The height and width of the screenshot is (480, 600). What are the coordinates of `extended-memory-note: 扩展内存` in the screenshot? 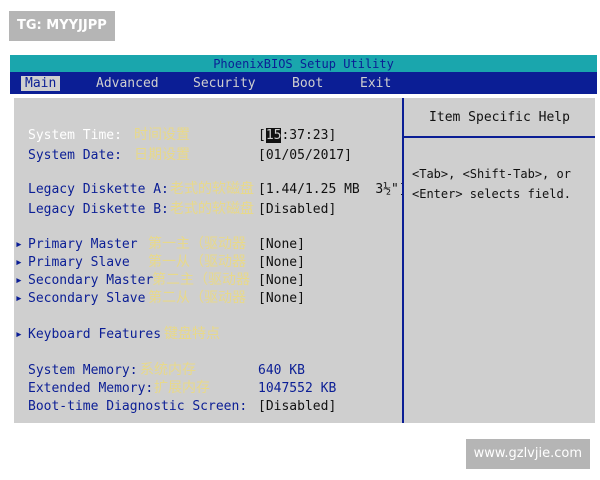 It's located at (182, 388).